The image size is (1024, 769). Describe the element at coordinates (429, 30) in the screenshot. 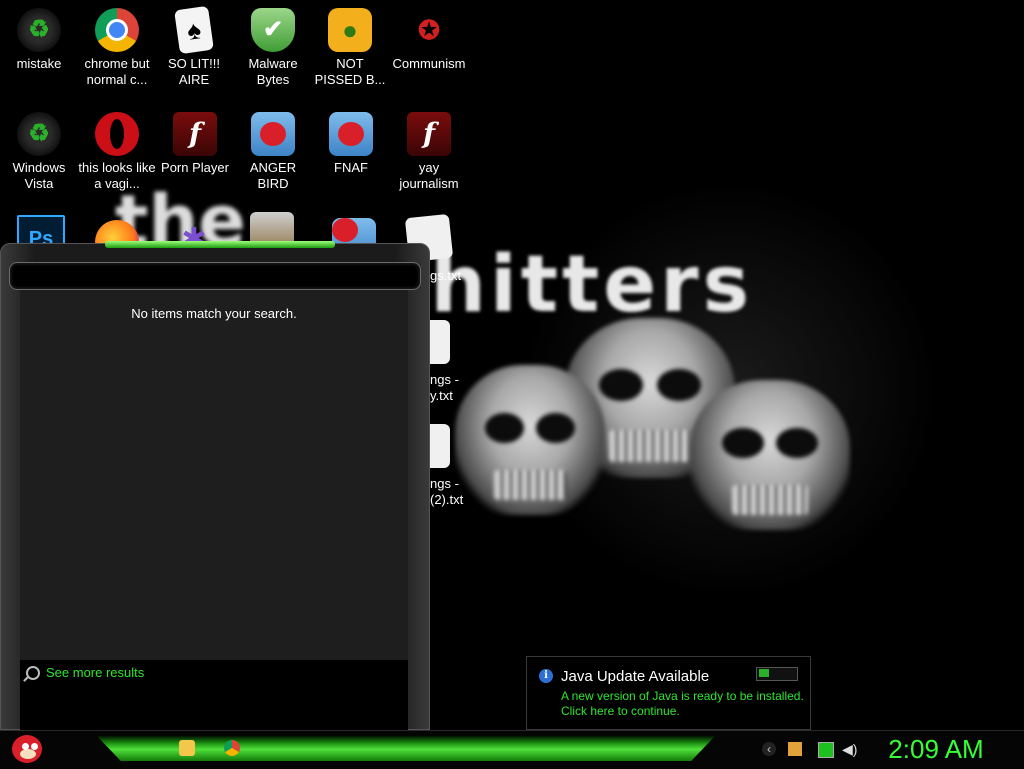

I see `emblem-icon: ✪` at that location.